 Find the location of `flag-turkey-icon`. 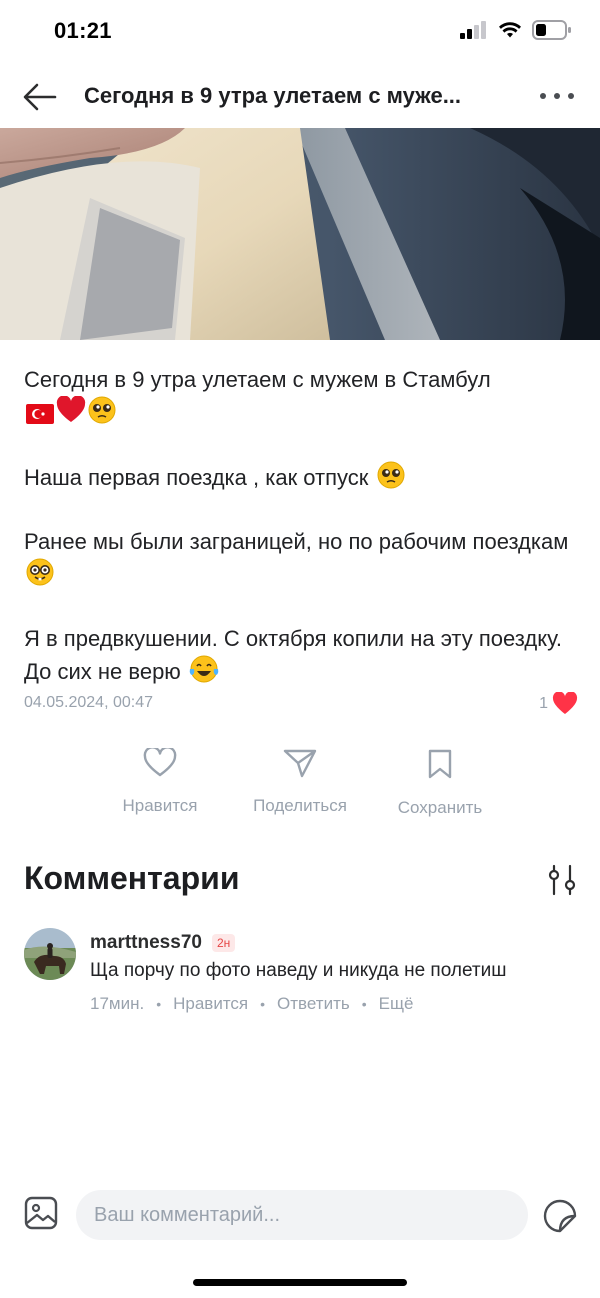

flag-turkey-icon is located at coordinates (40, 414).